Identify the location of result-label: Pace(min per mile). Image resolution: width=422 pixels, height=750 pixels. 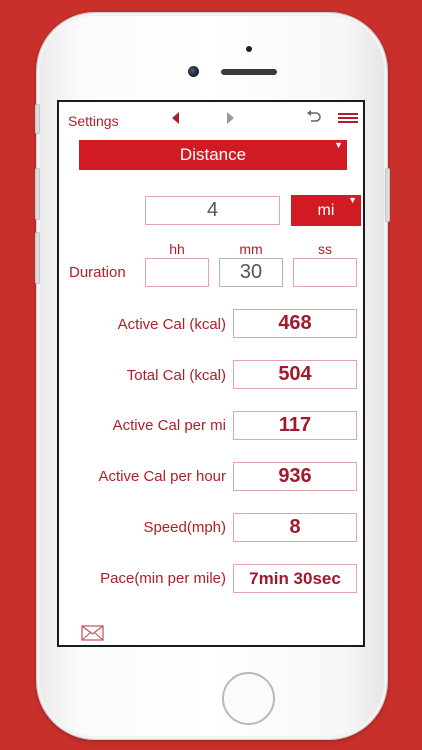
(163, 578).